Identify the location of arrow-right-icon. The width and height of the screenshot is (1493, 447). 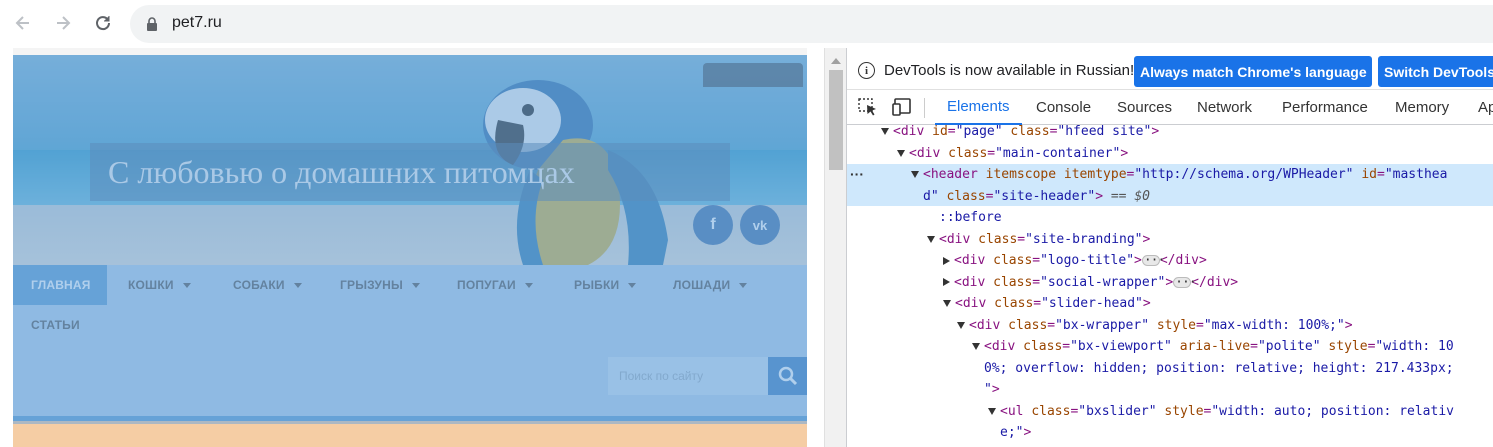
(64, 23).